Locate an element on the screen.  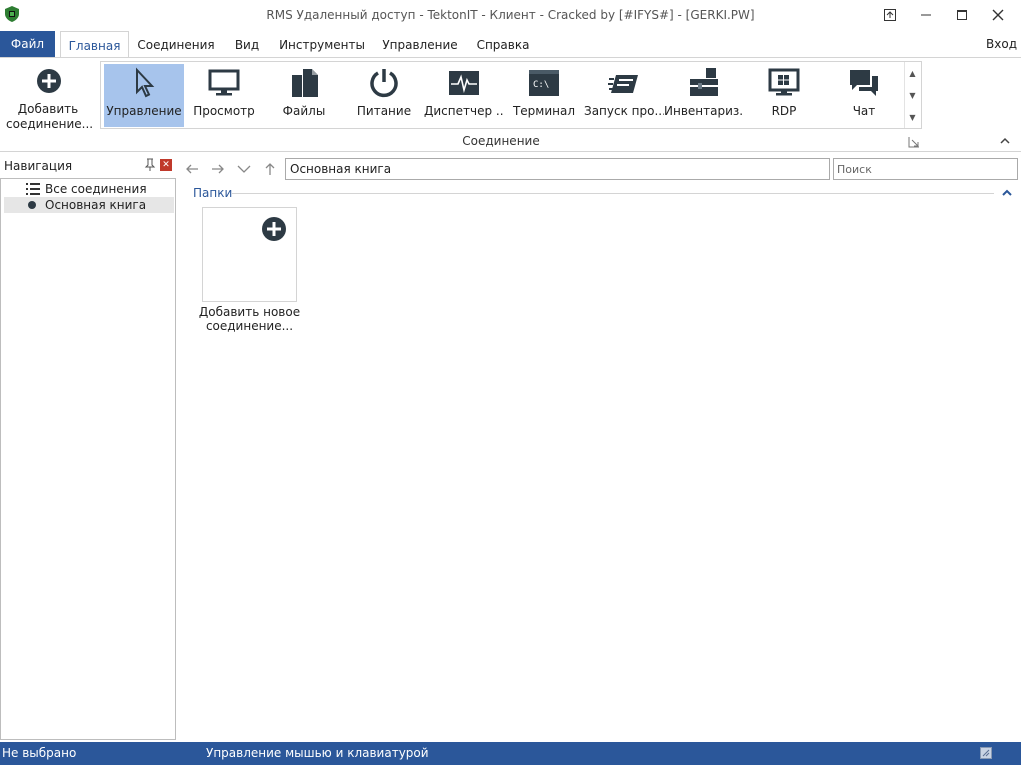
tab-tools: Инструменты is located at coordinates (322, 44).